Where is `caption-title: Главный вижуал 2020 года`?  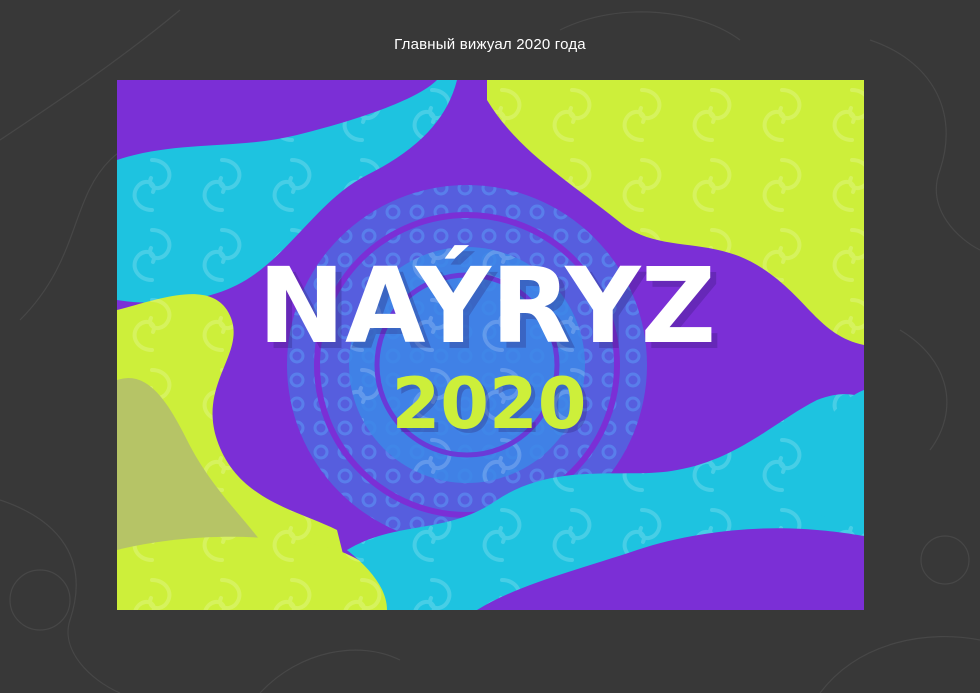 caption-title: Главный вижуал 2020 года is located at coordinates (490, 44).